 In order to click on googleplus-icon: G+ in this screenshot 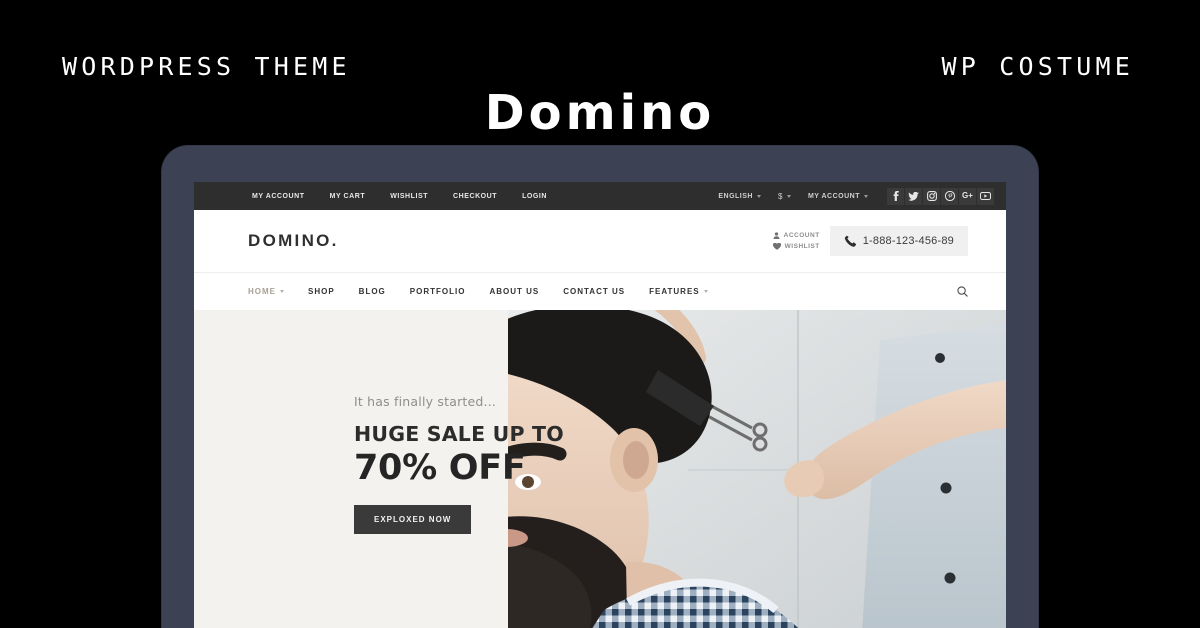, I will do `click(967, 196)`.